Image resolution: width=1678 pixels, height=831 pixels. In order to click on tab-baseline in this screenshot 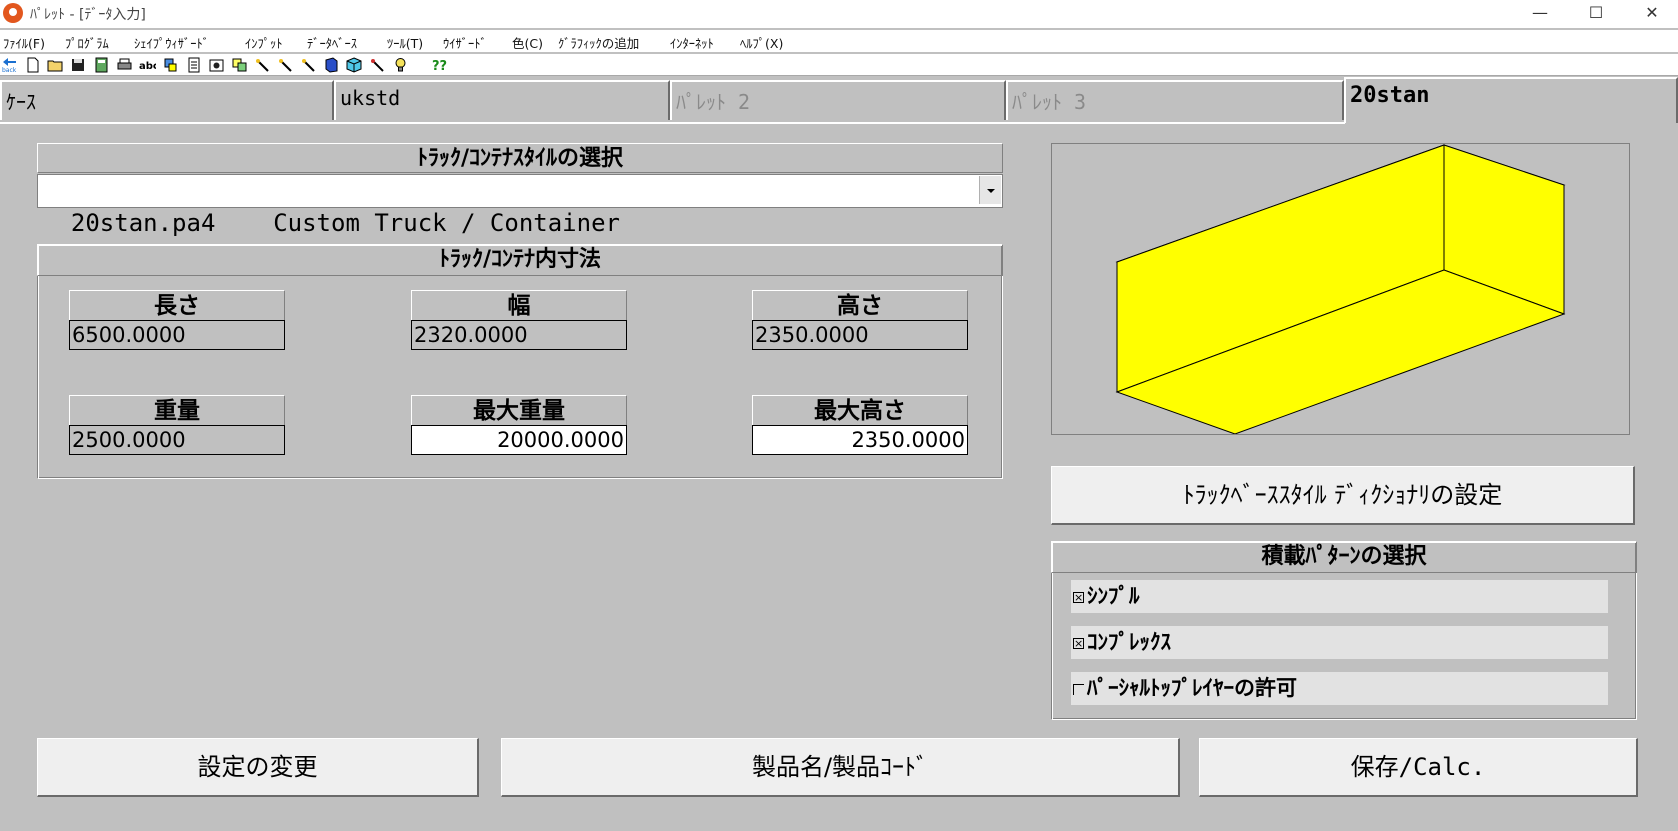, I will do `click(672, 123)`.